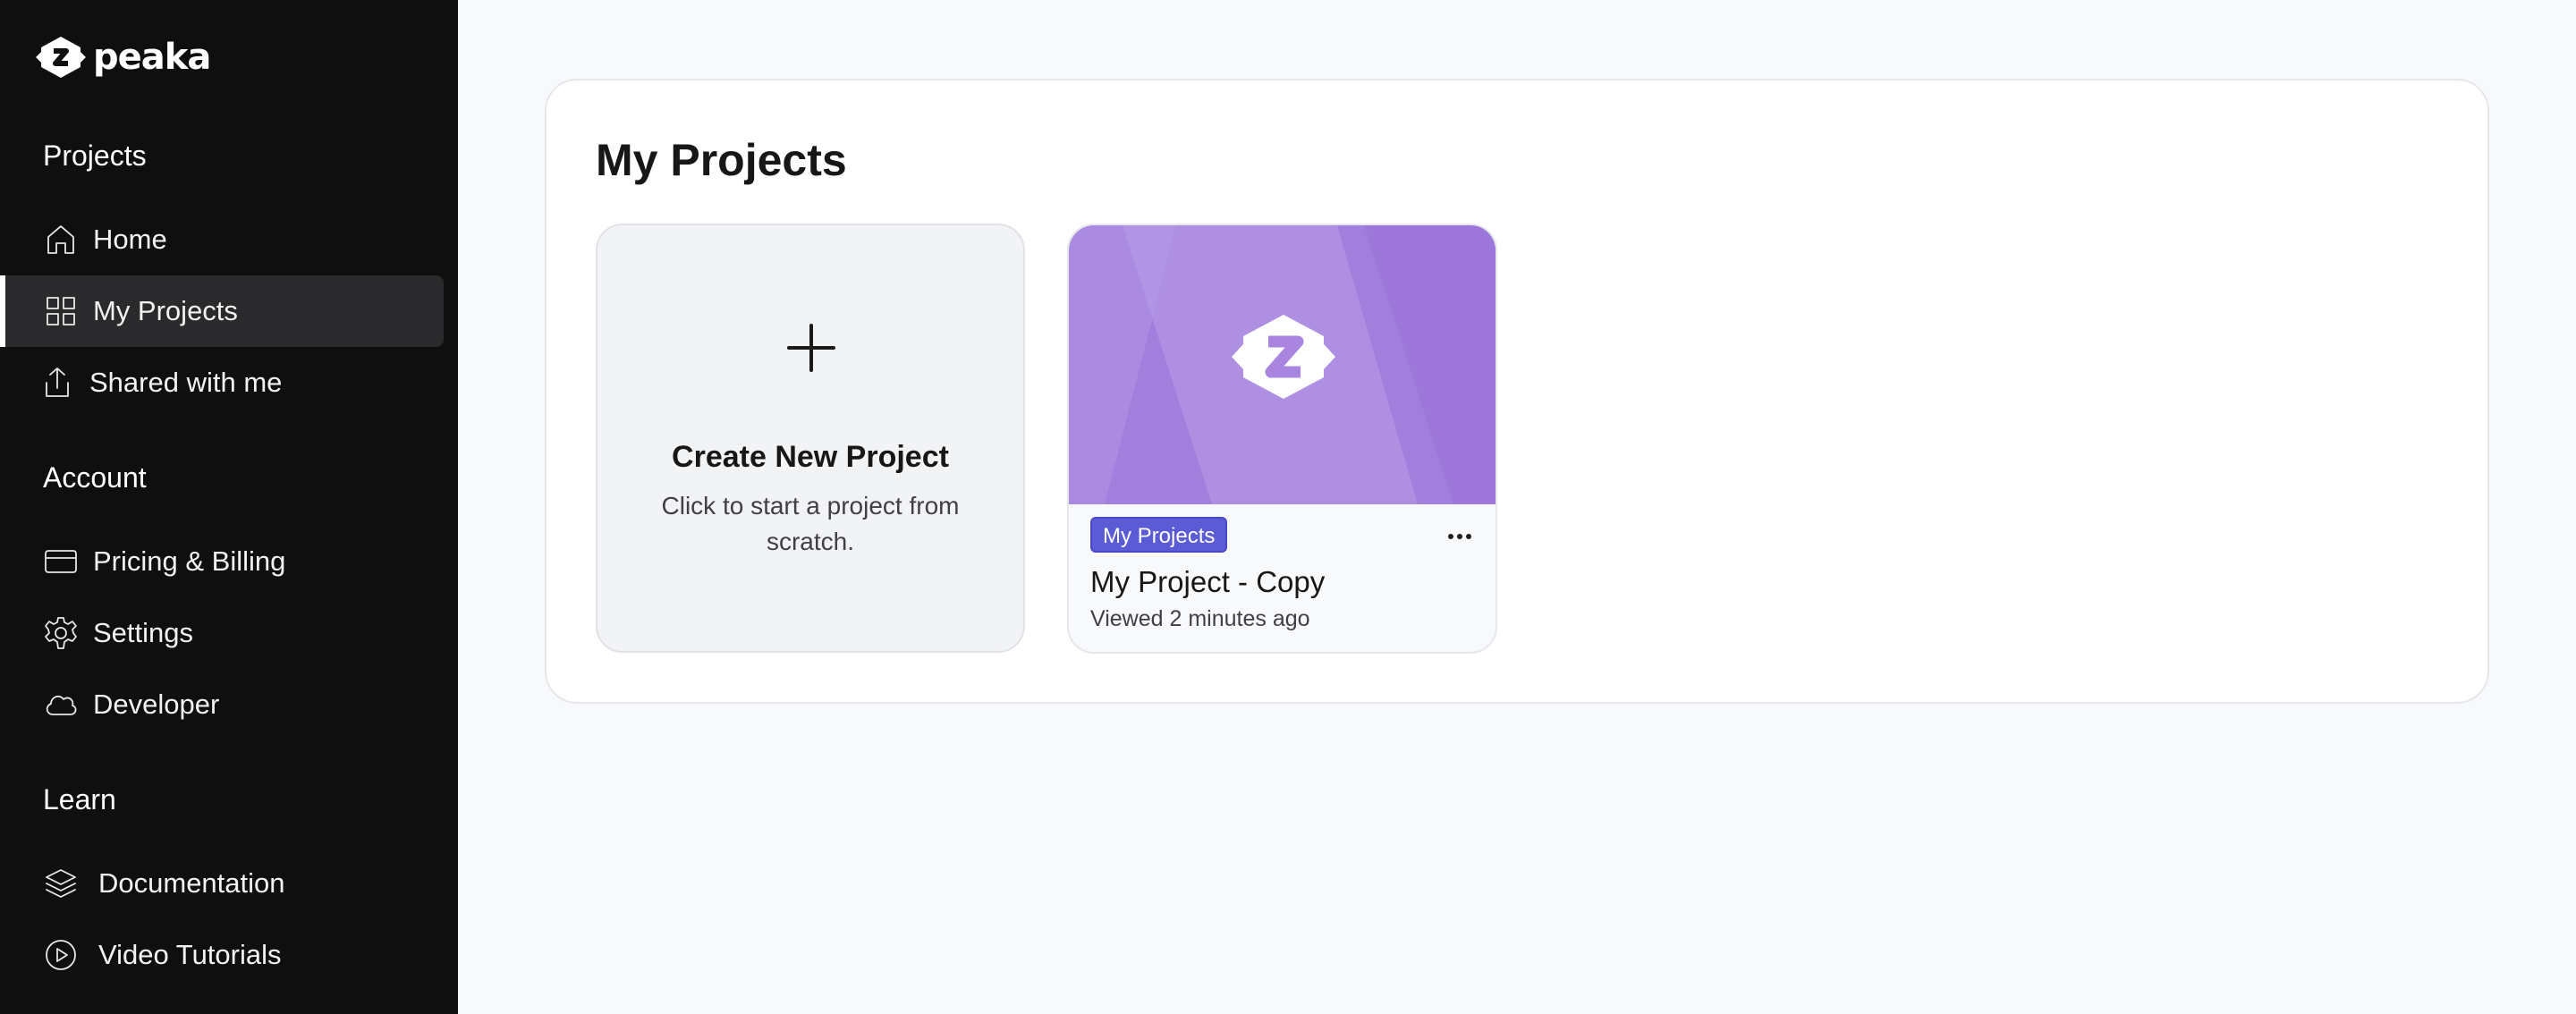 This screenshot has height=1014, width=2576. I want to click on brand-logo: peaka, so click(122, 57).